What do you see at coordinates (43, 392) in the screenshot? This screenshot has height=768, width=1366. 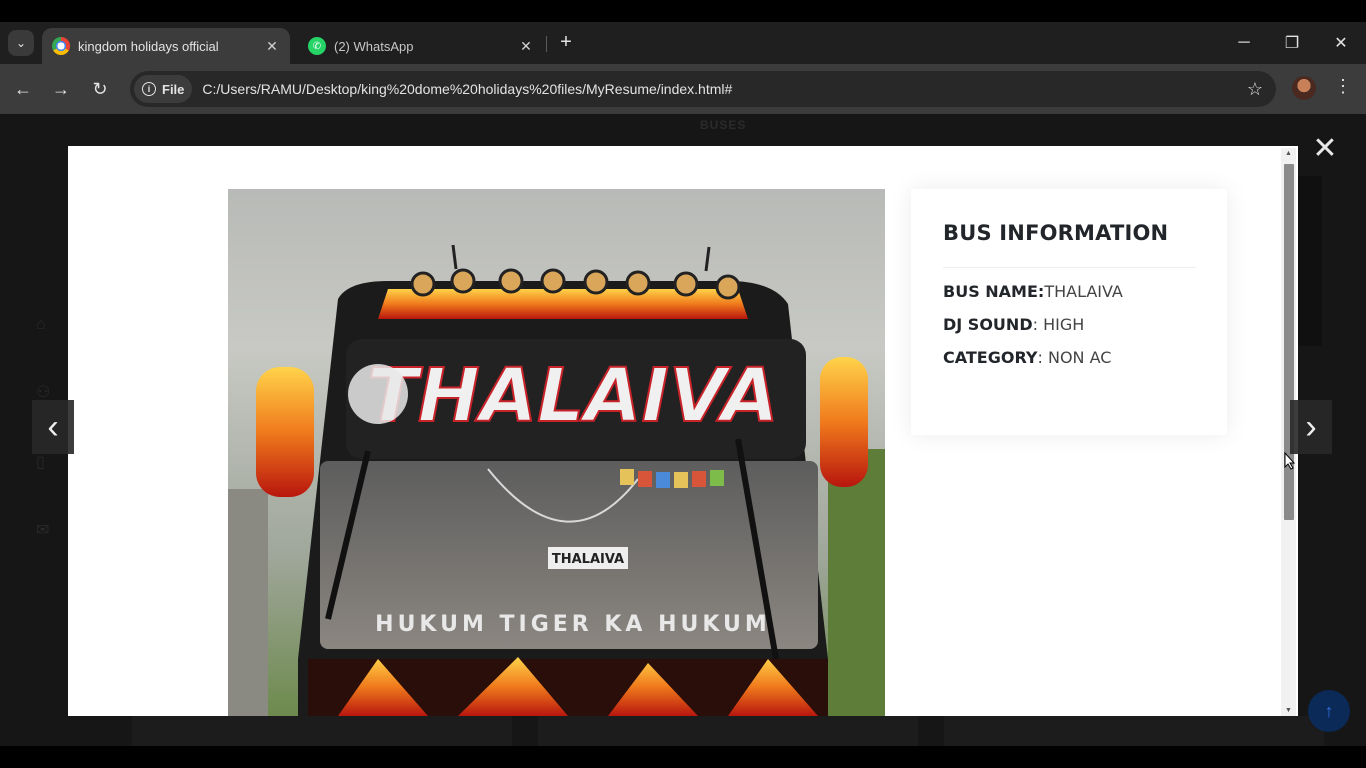 I see `user-icon: ⚇` at bounding box center [43, 392].